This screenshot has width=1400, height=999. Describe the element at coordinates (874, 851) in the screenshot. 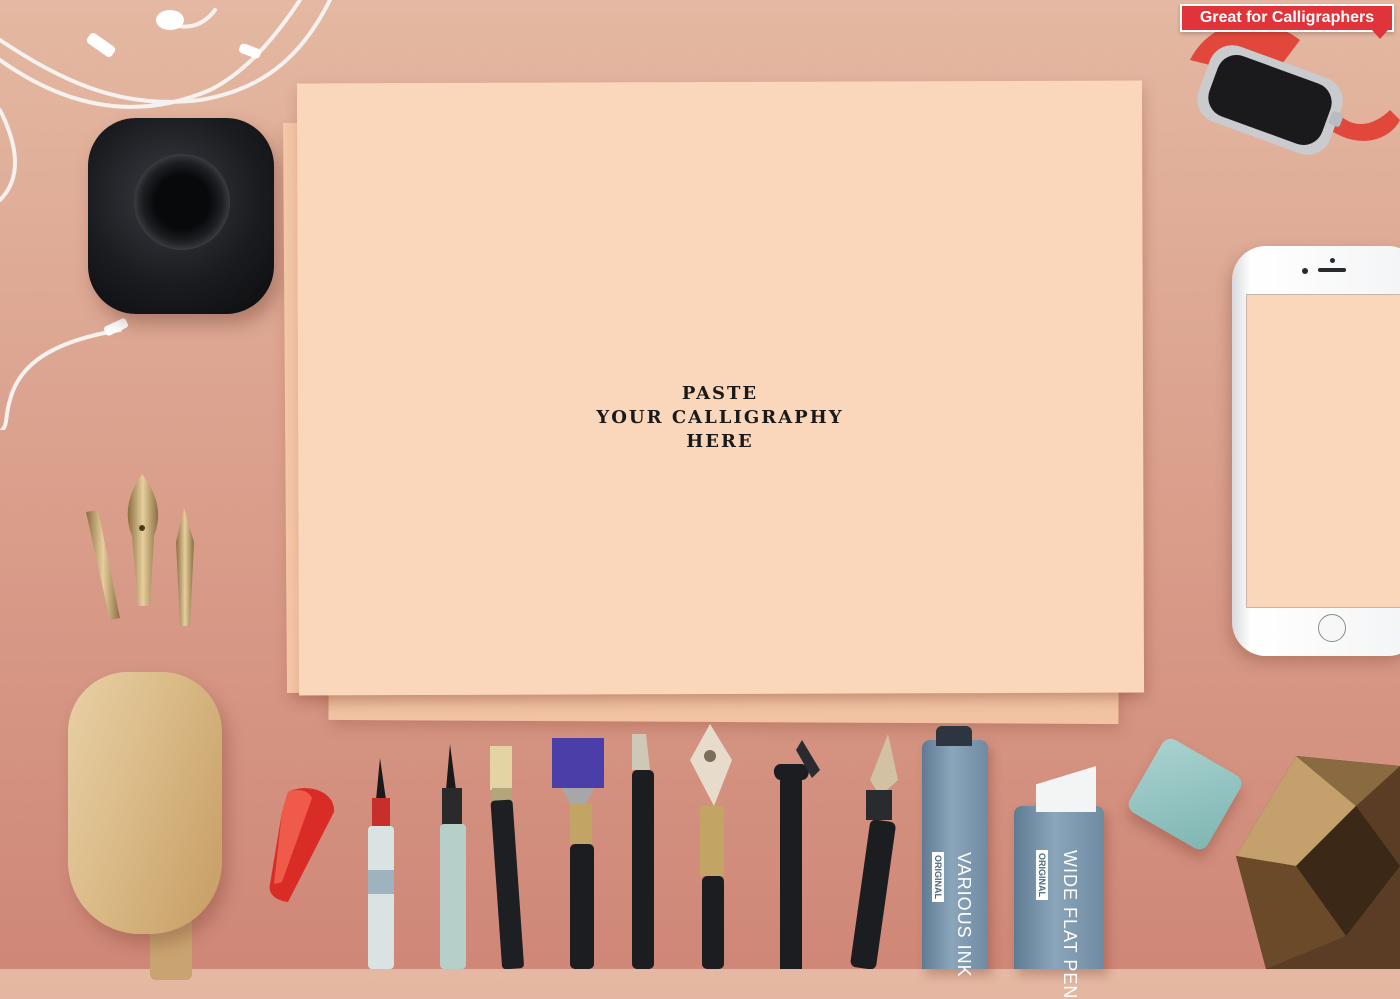

I see `italic-nib-icon` at that location.